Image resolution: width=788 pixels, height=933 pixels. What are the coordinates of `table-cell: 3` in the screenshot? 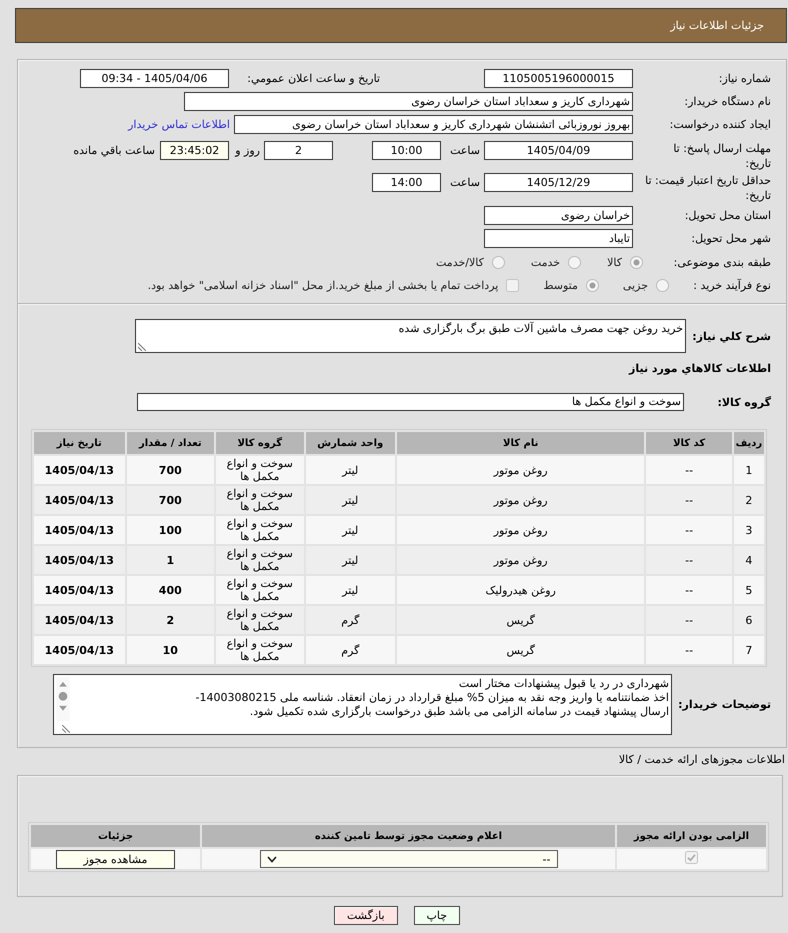 It's located at (749, 530).